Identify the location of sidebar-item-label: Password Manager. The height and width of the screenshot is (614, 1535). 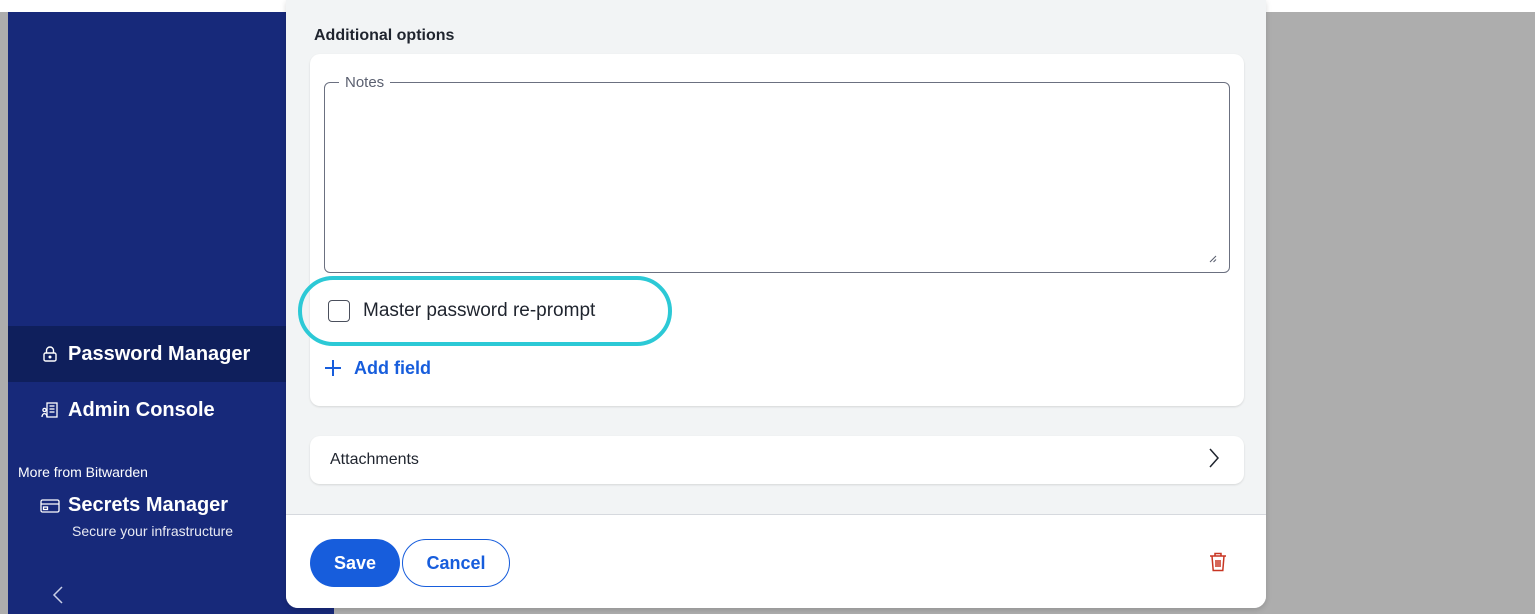
(159, 353).